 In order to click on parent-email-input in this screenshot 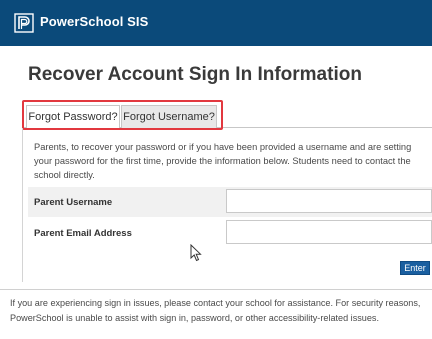, I will do `click(329, 232)`.